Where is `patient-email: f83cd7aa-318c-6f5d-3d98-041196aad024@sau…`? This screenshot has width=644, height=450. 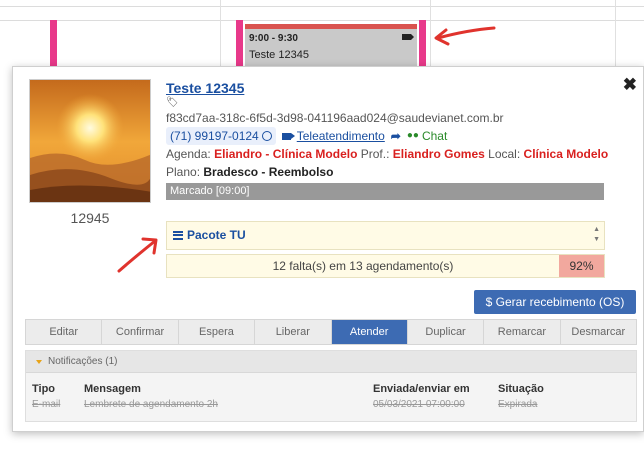
patient-email: f83cd7aa-318c-6f5d-3d98-041196aad024@sau… is located at coordinates (335, 118).